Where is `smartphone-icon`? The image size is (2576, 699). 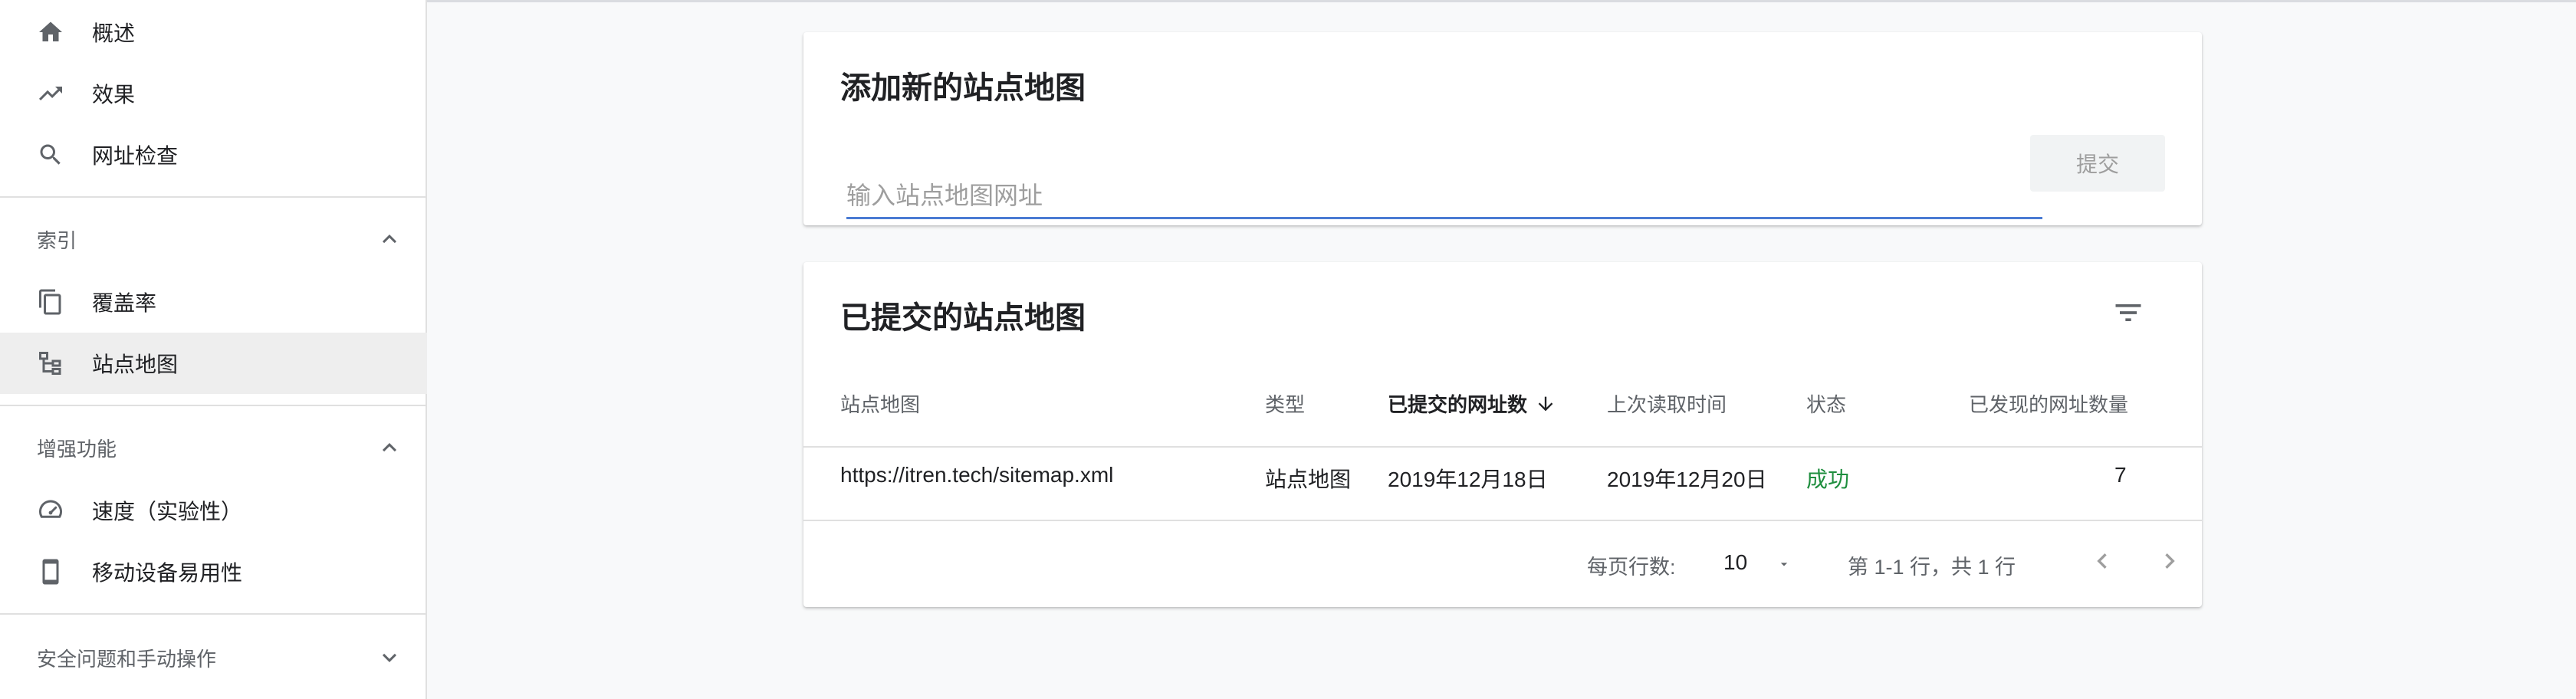
smartphone-icon is located at coordinates (51, 572).